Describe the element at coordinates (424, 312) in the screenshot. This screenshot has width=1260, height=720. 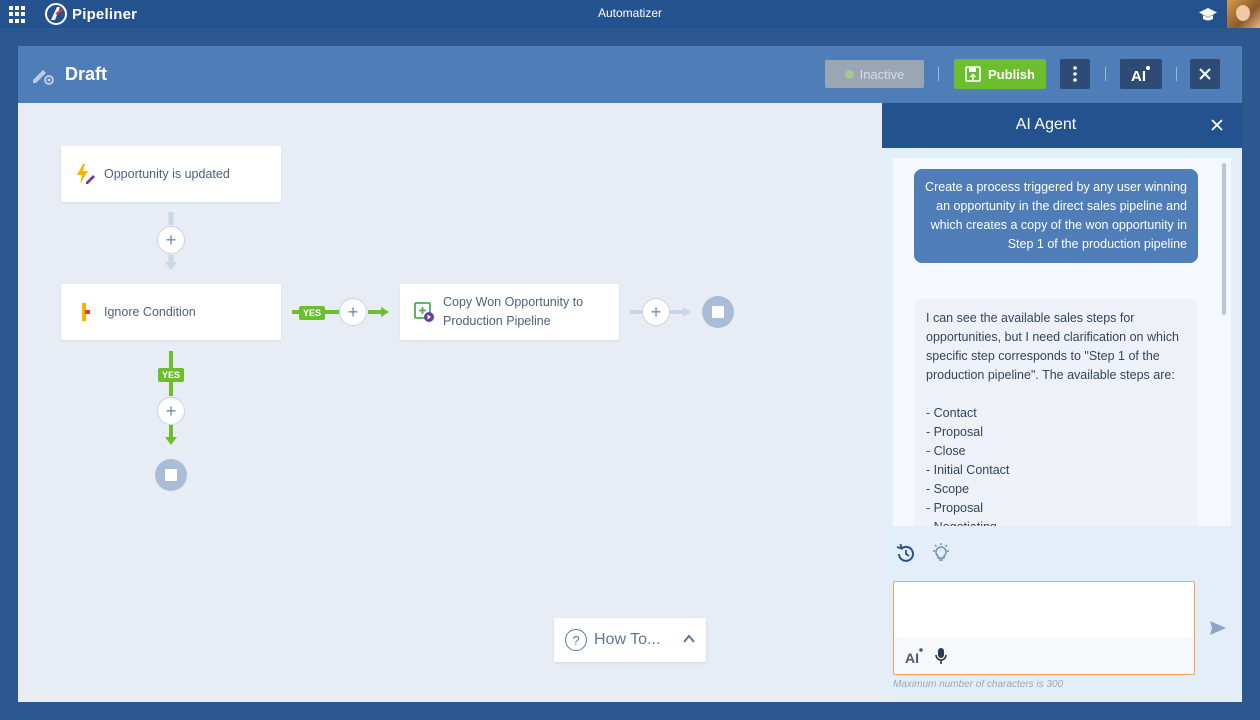
I see `copy-opportunity-icon` at that location.